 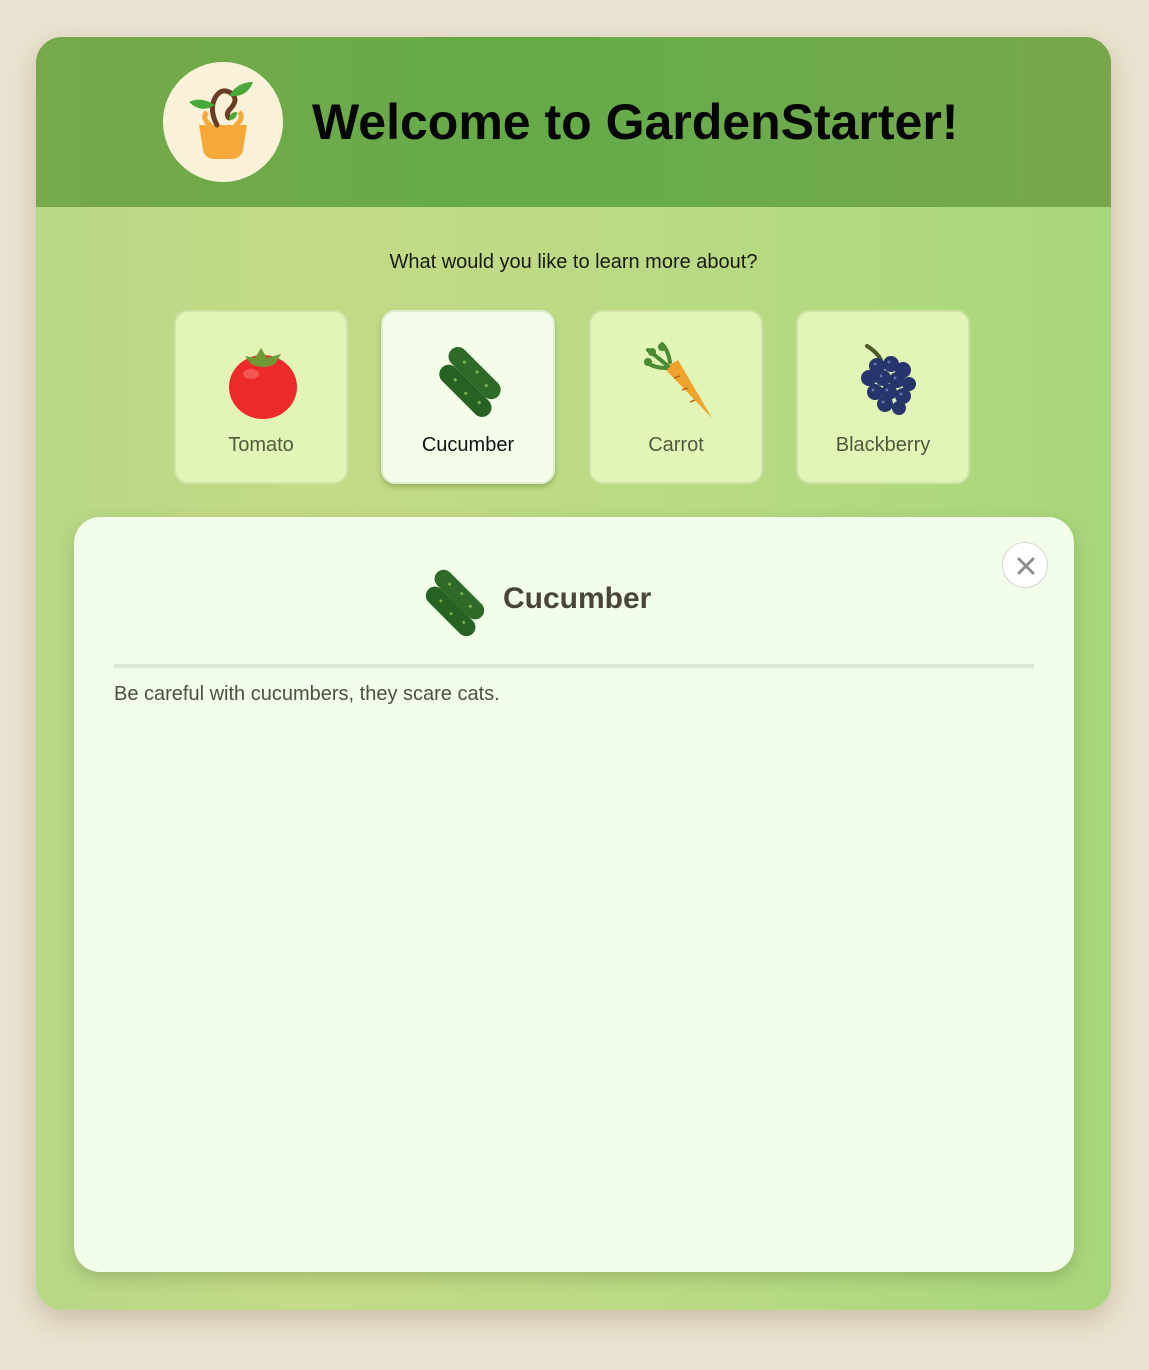 I want to click on close-button, so click(x=1025, y=565).